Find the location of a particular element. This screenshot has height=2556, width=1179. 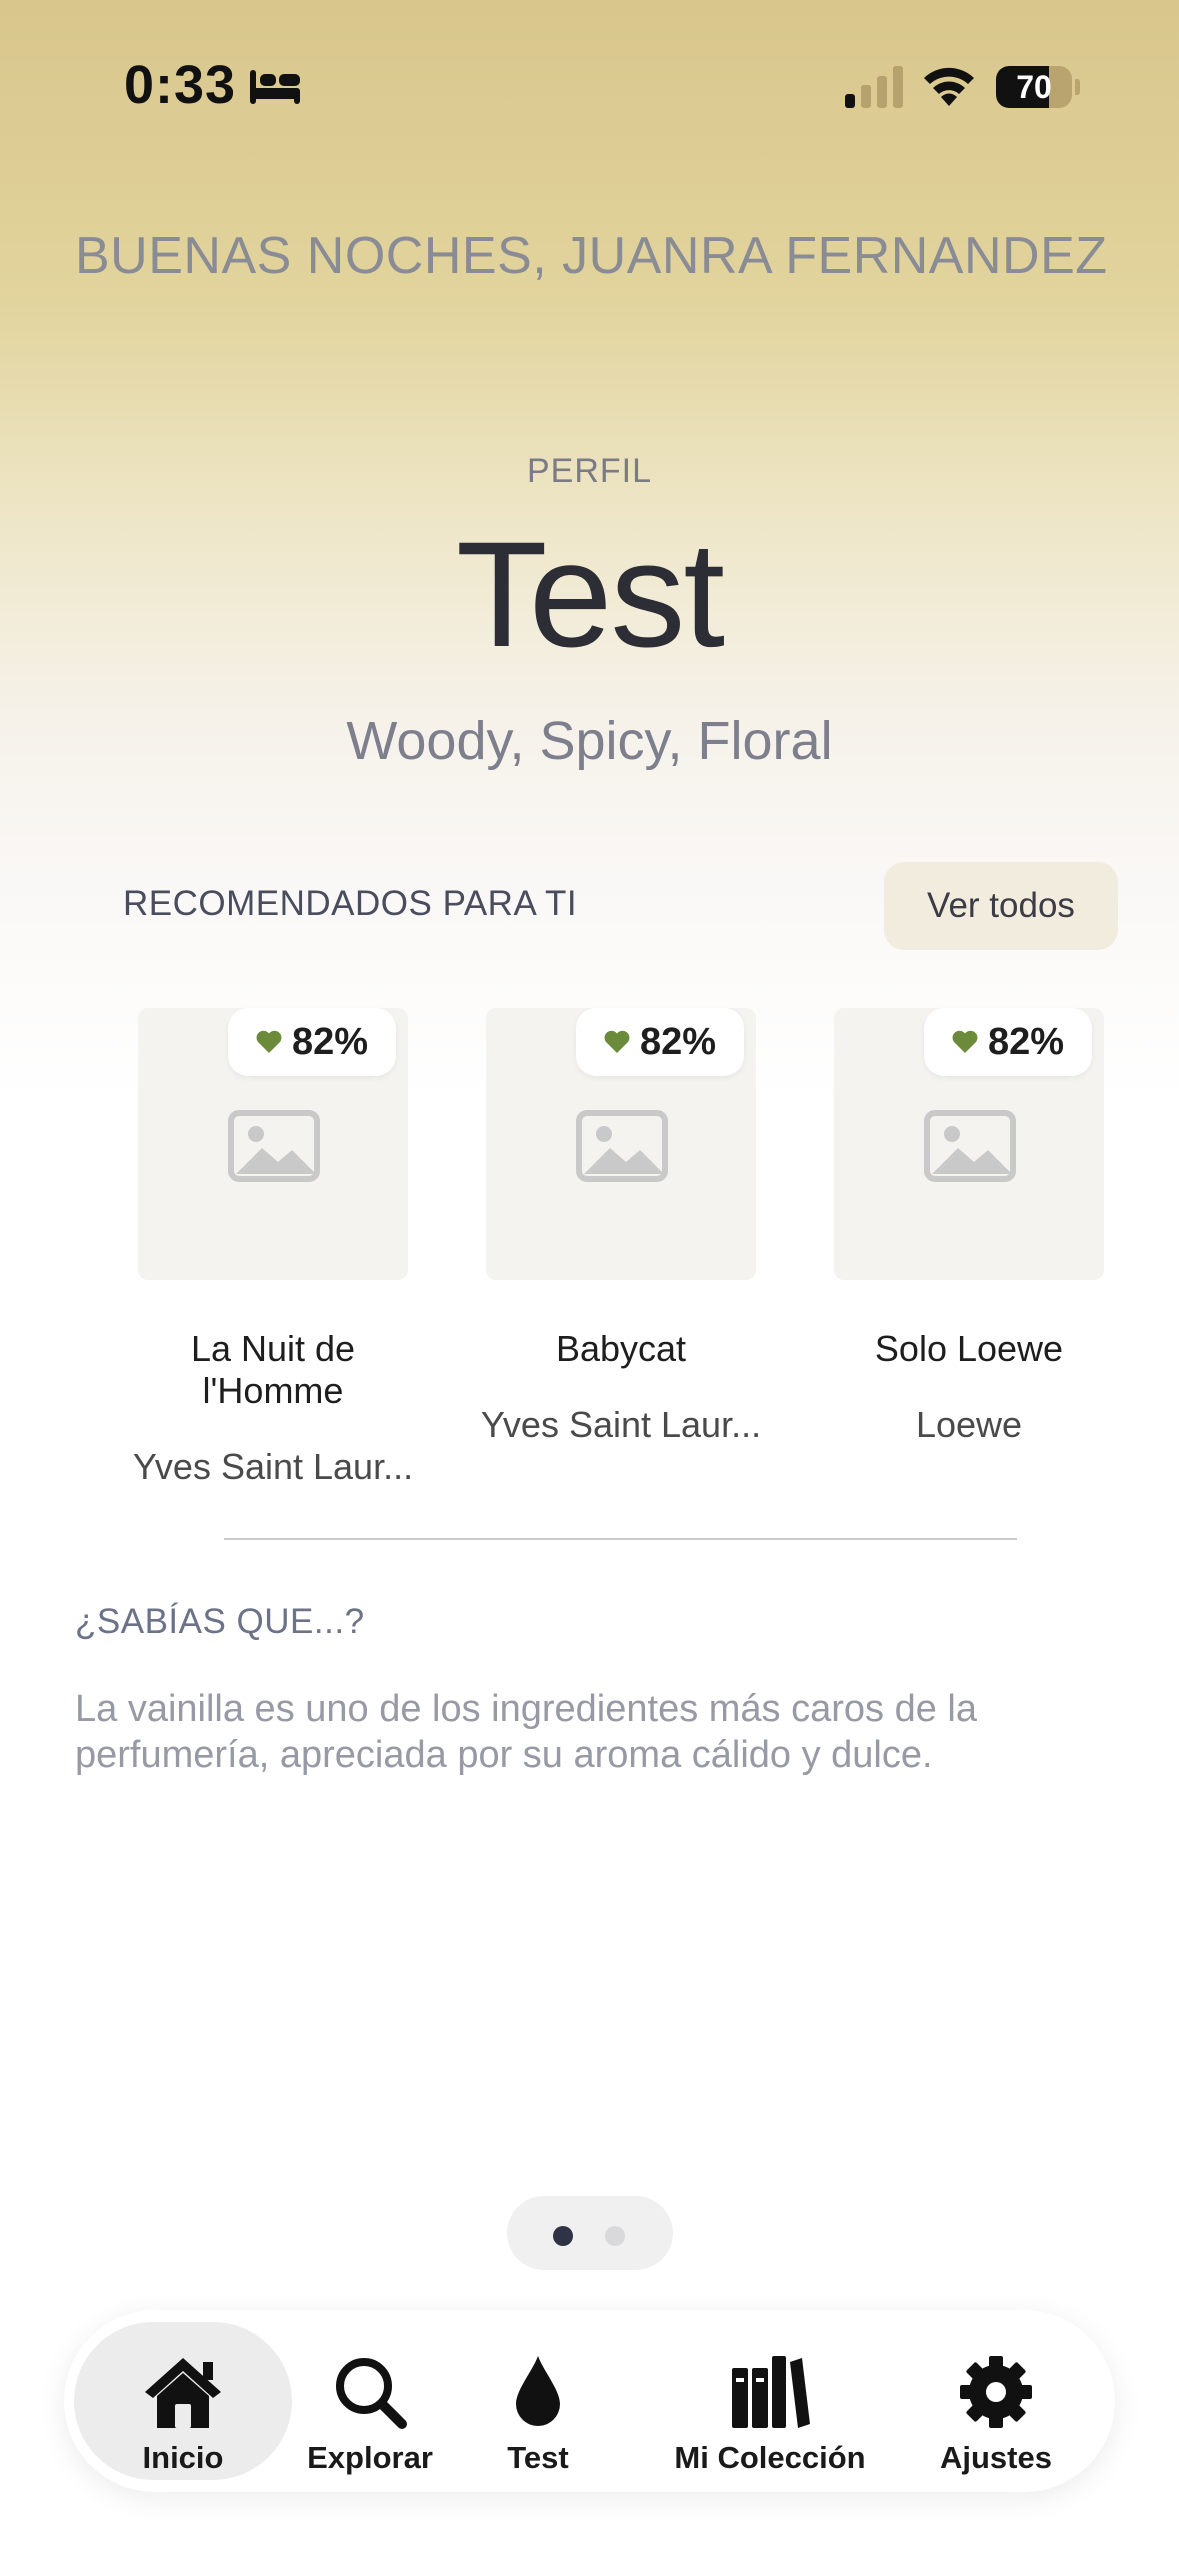

tab-test: Test is located at coordinates (538, 2401).